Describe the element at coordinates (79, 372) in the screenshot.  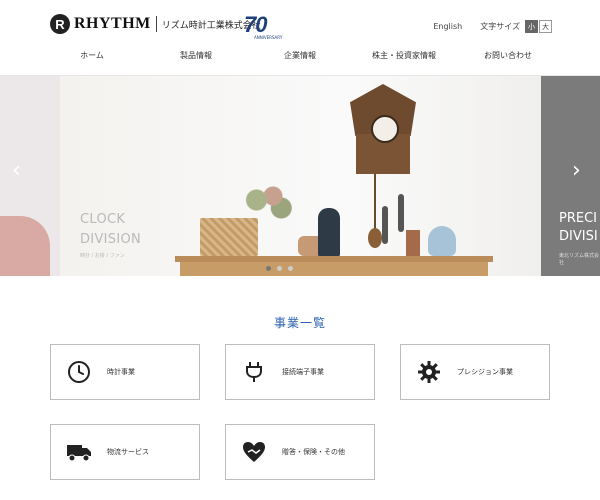
I see `clock-icon` at that location.